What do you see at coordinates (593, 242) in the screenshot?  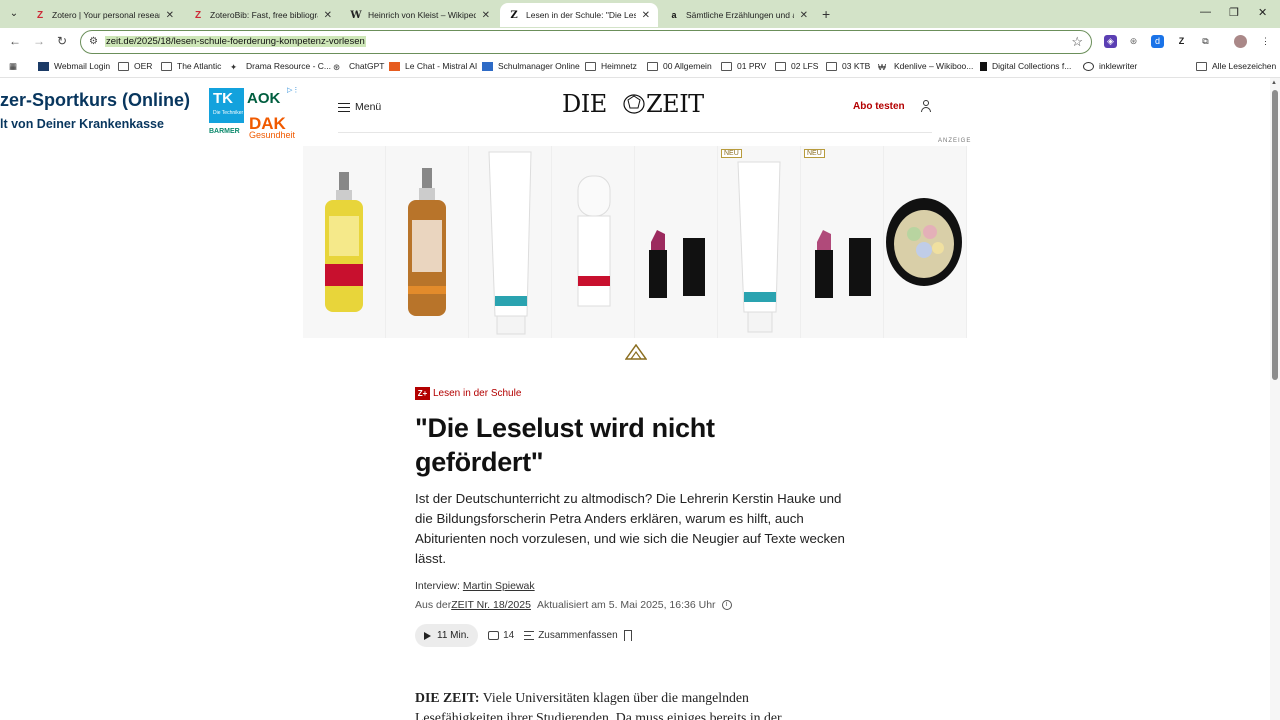 I see `product-deodorant` at bounding box center [593, 242].